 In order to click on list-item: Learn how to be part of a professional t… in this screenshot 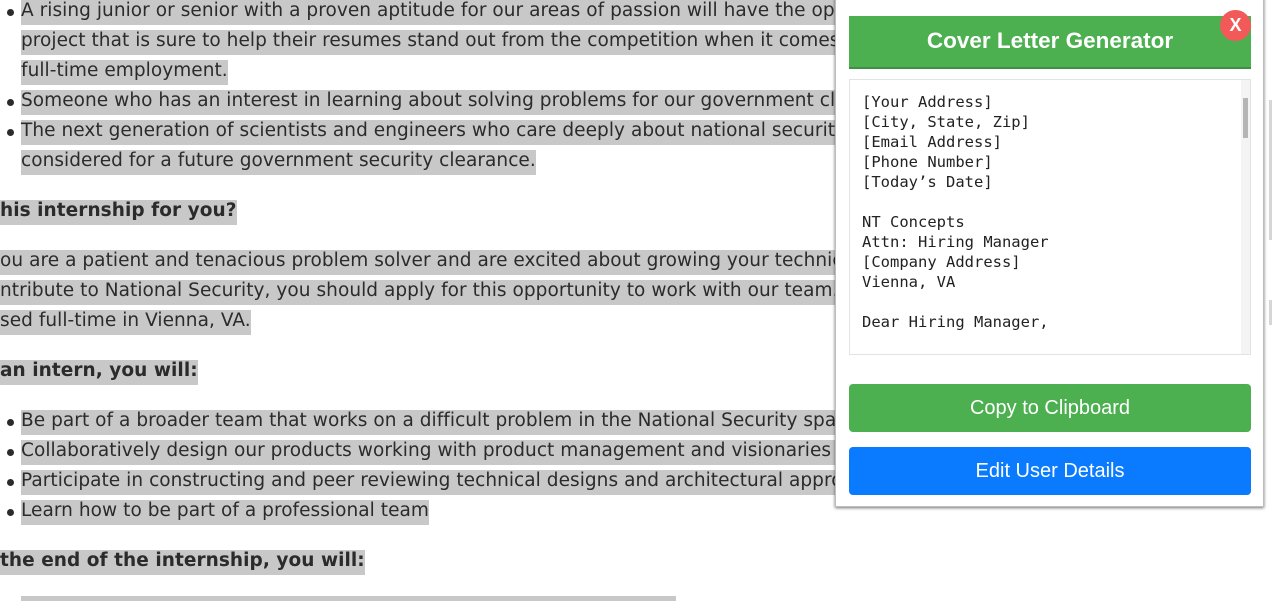, I will do `click(225, 511)`.